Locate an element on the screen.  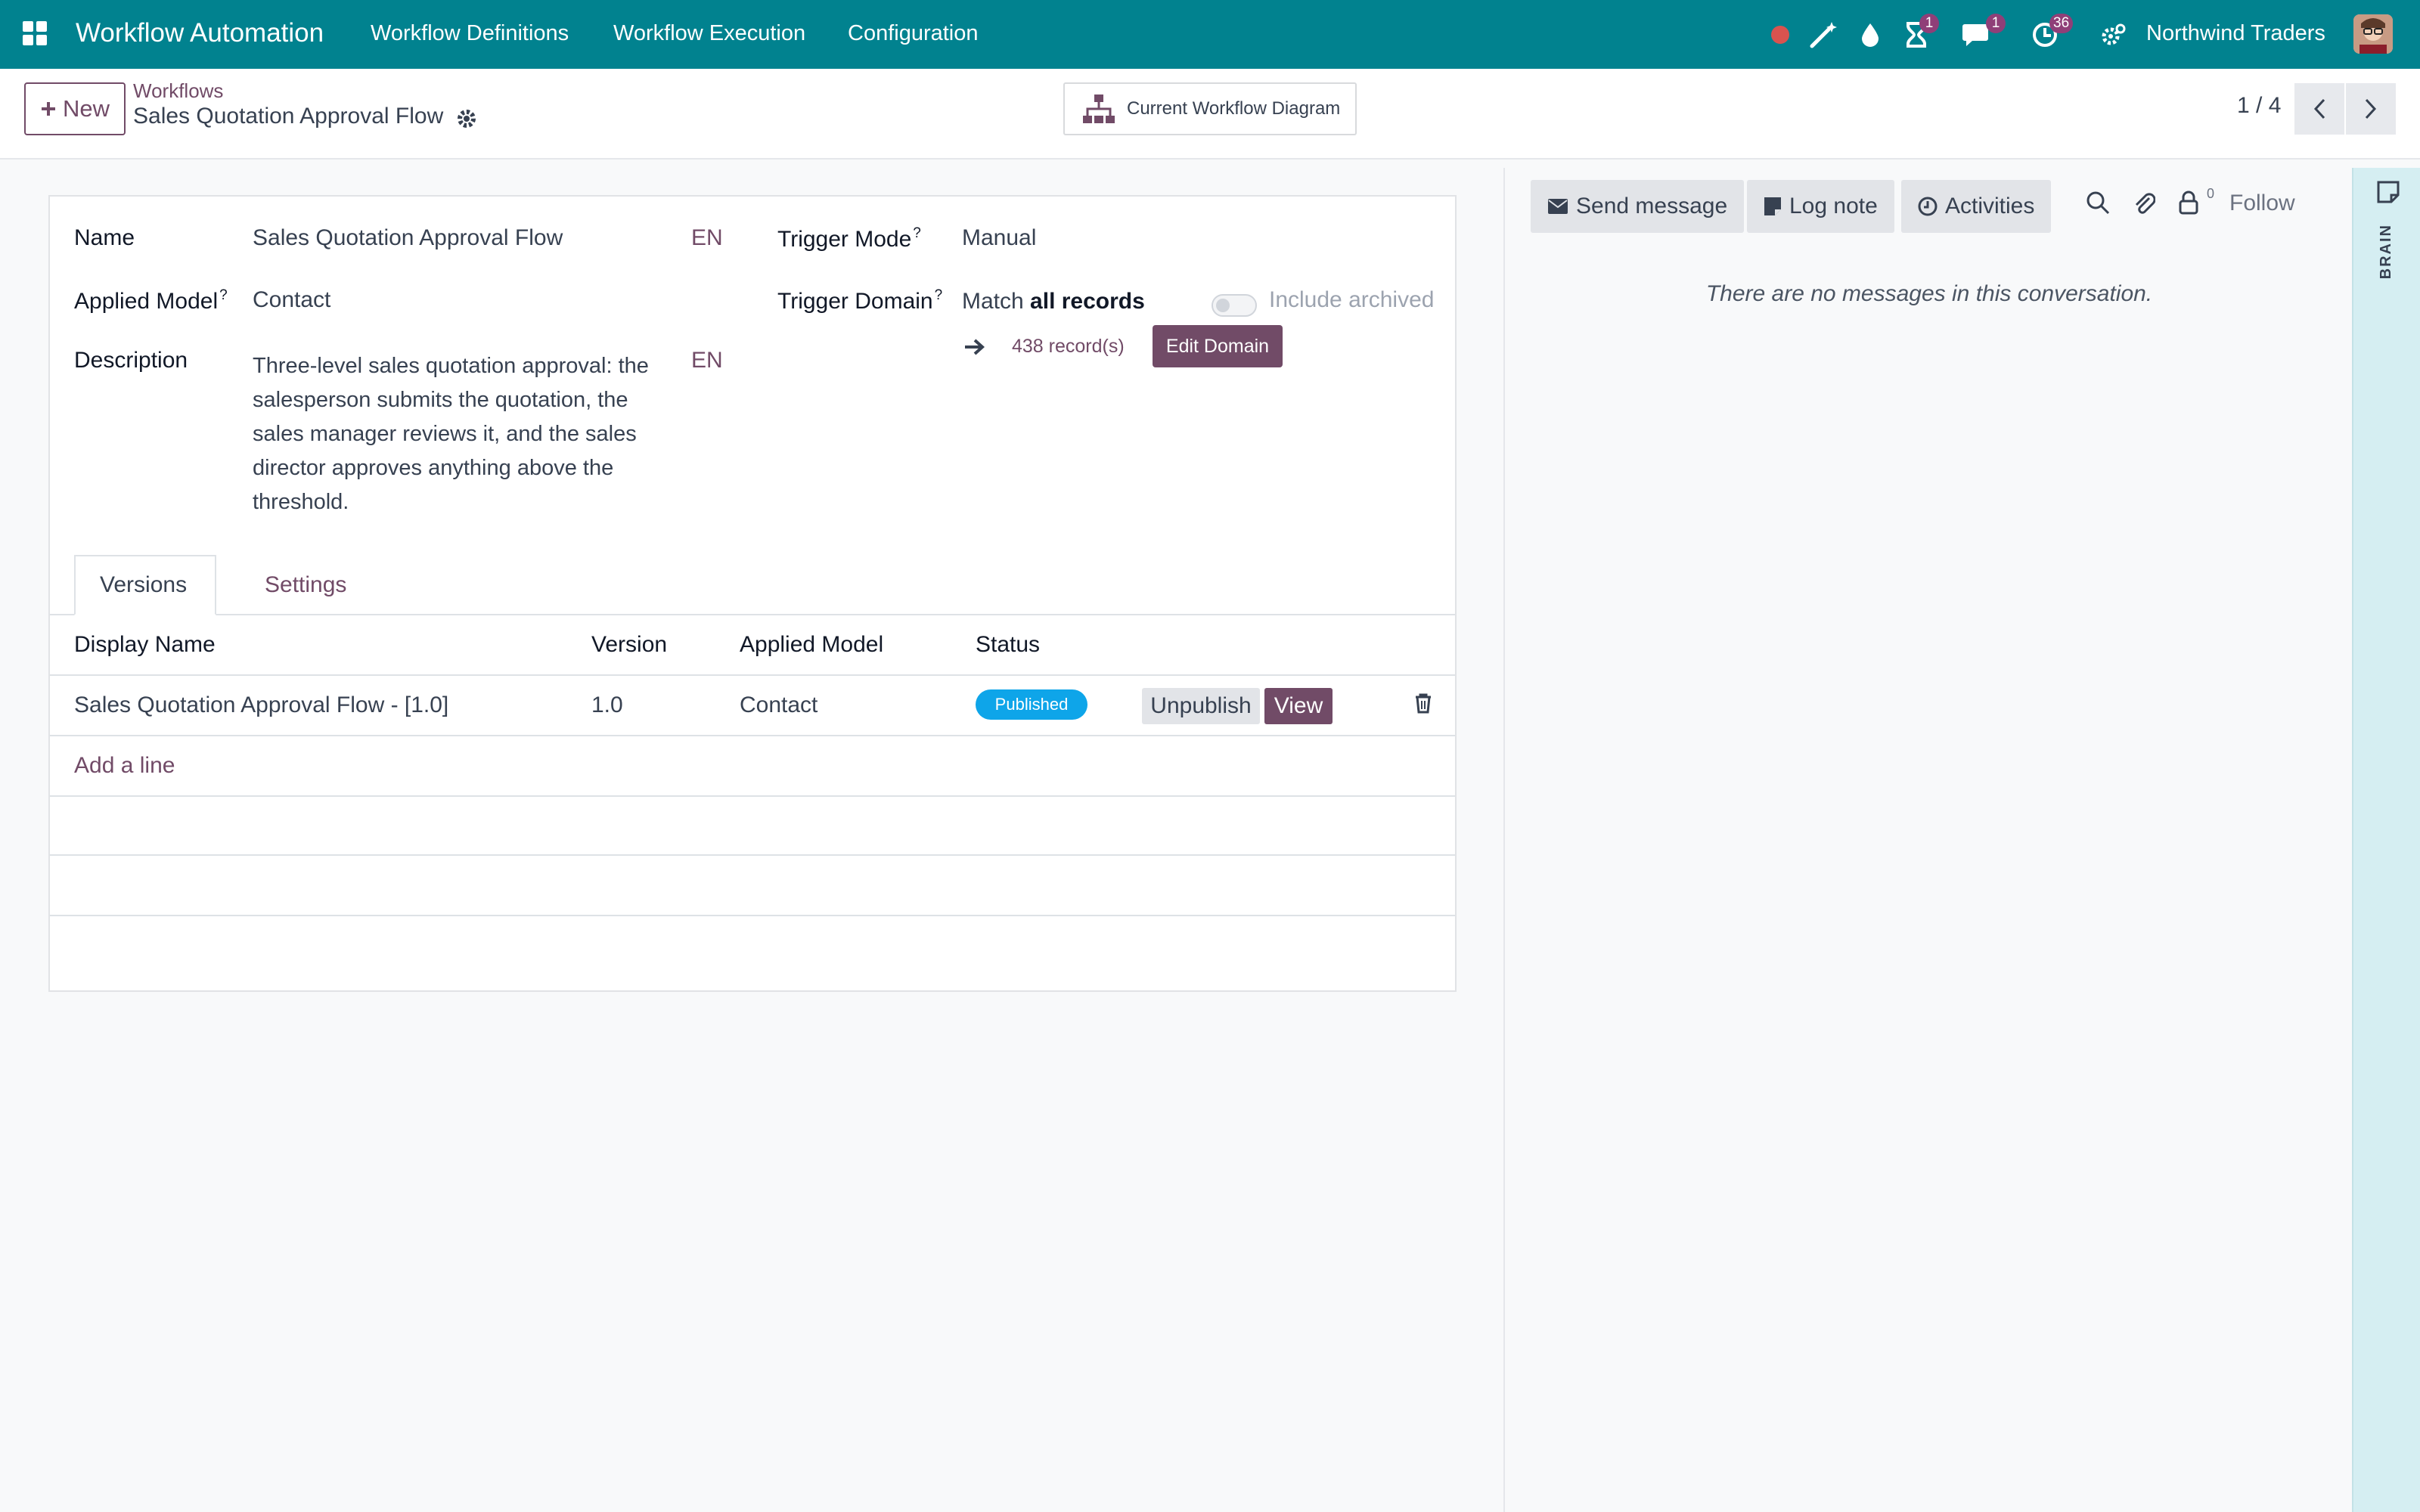
menu-workflow-definitions: Workflow Definitions is located at coordinates (470, 34).